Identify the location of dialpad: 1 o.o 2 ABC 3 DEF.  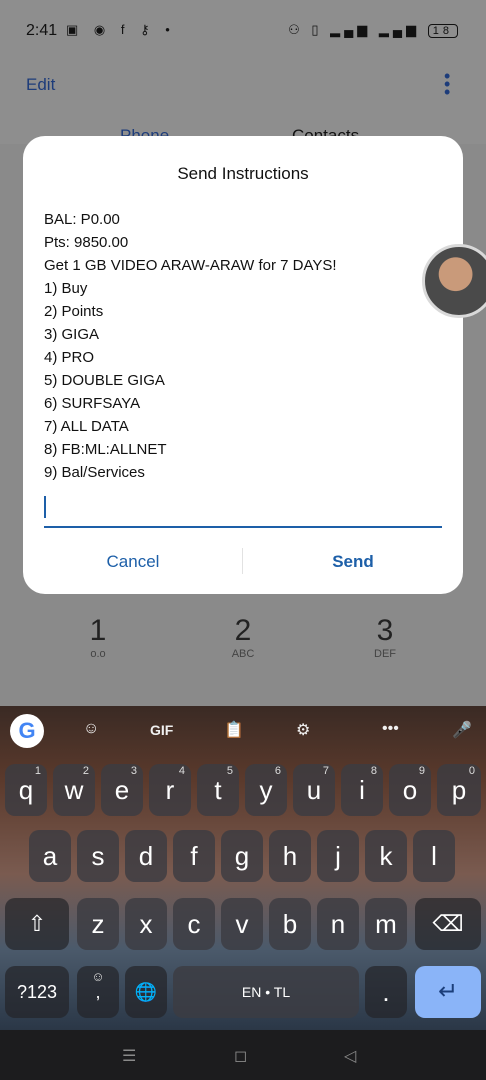
(243, 650).